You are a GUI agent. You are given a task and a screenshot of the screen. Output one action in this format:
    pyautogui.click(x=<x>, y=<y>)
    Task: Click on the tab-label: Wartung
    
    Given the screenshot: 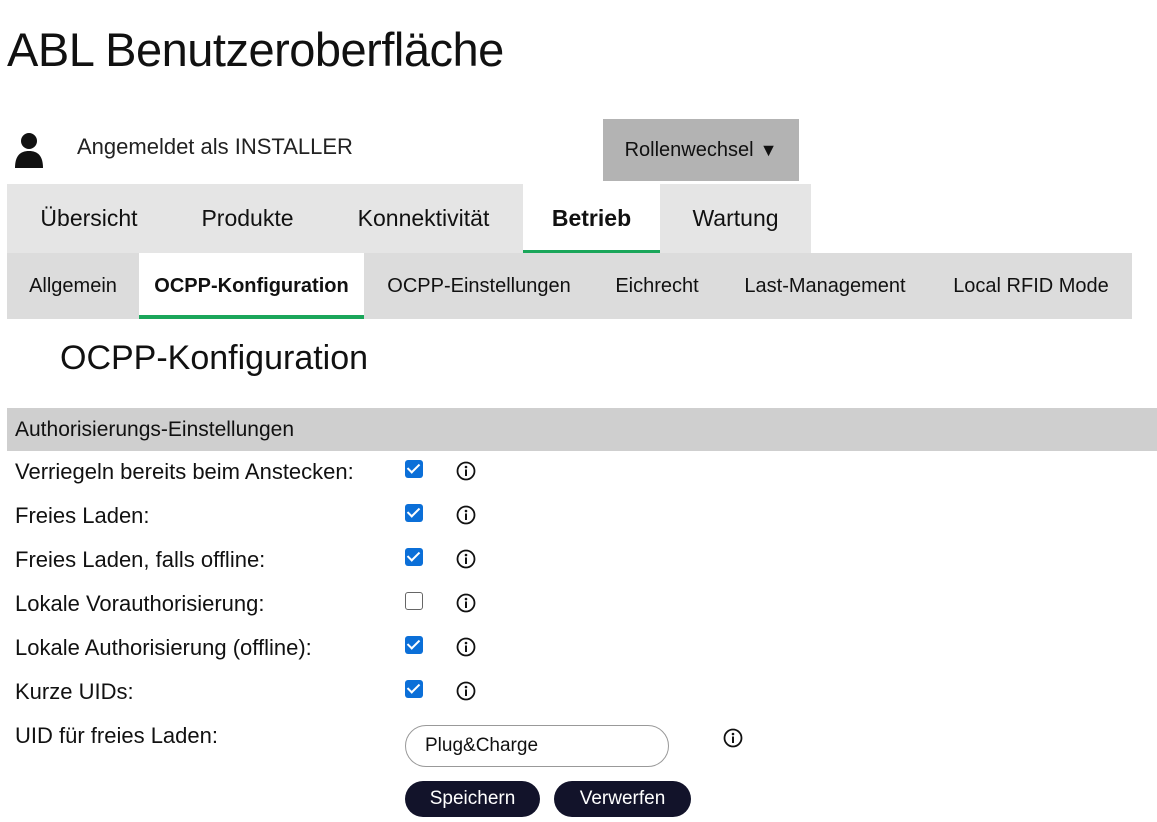 What is the action you would take?
    pyautogui.click(x=735, y=218)
    